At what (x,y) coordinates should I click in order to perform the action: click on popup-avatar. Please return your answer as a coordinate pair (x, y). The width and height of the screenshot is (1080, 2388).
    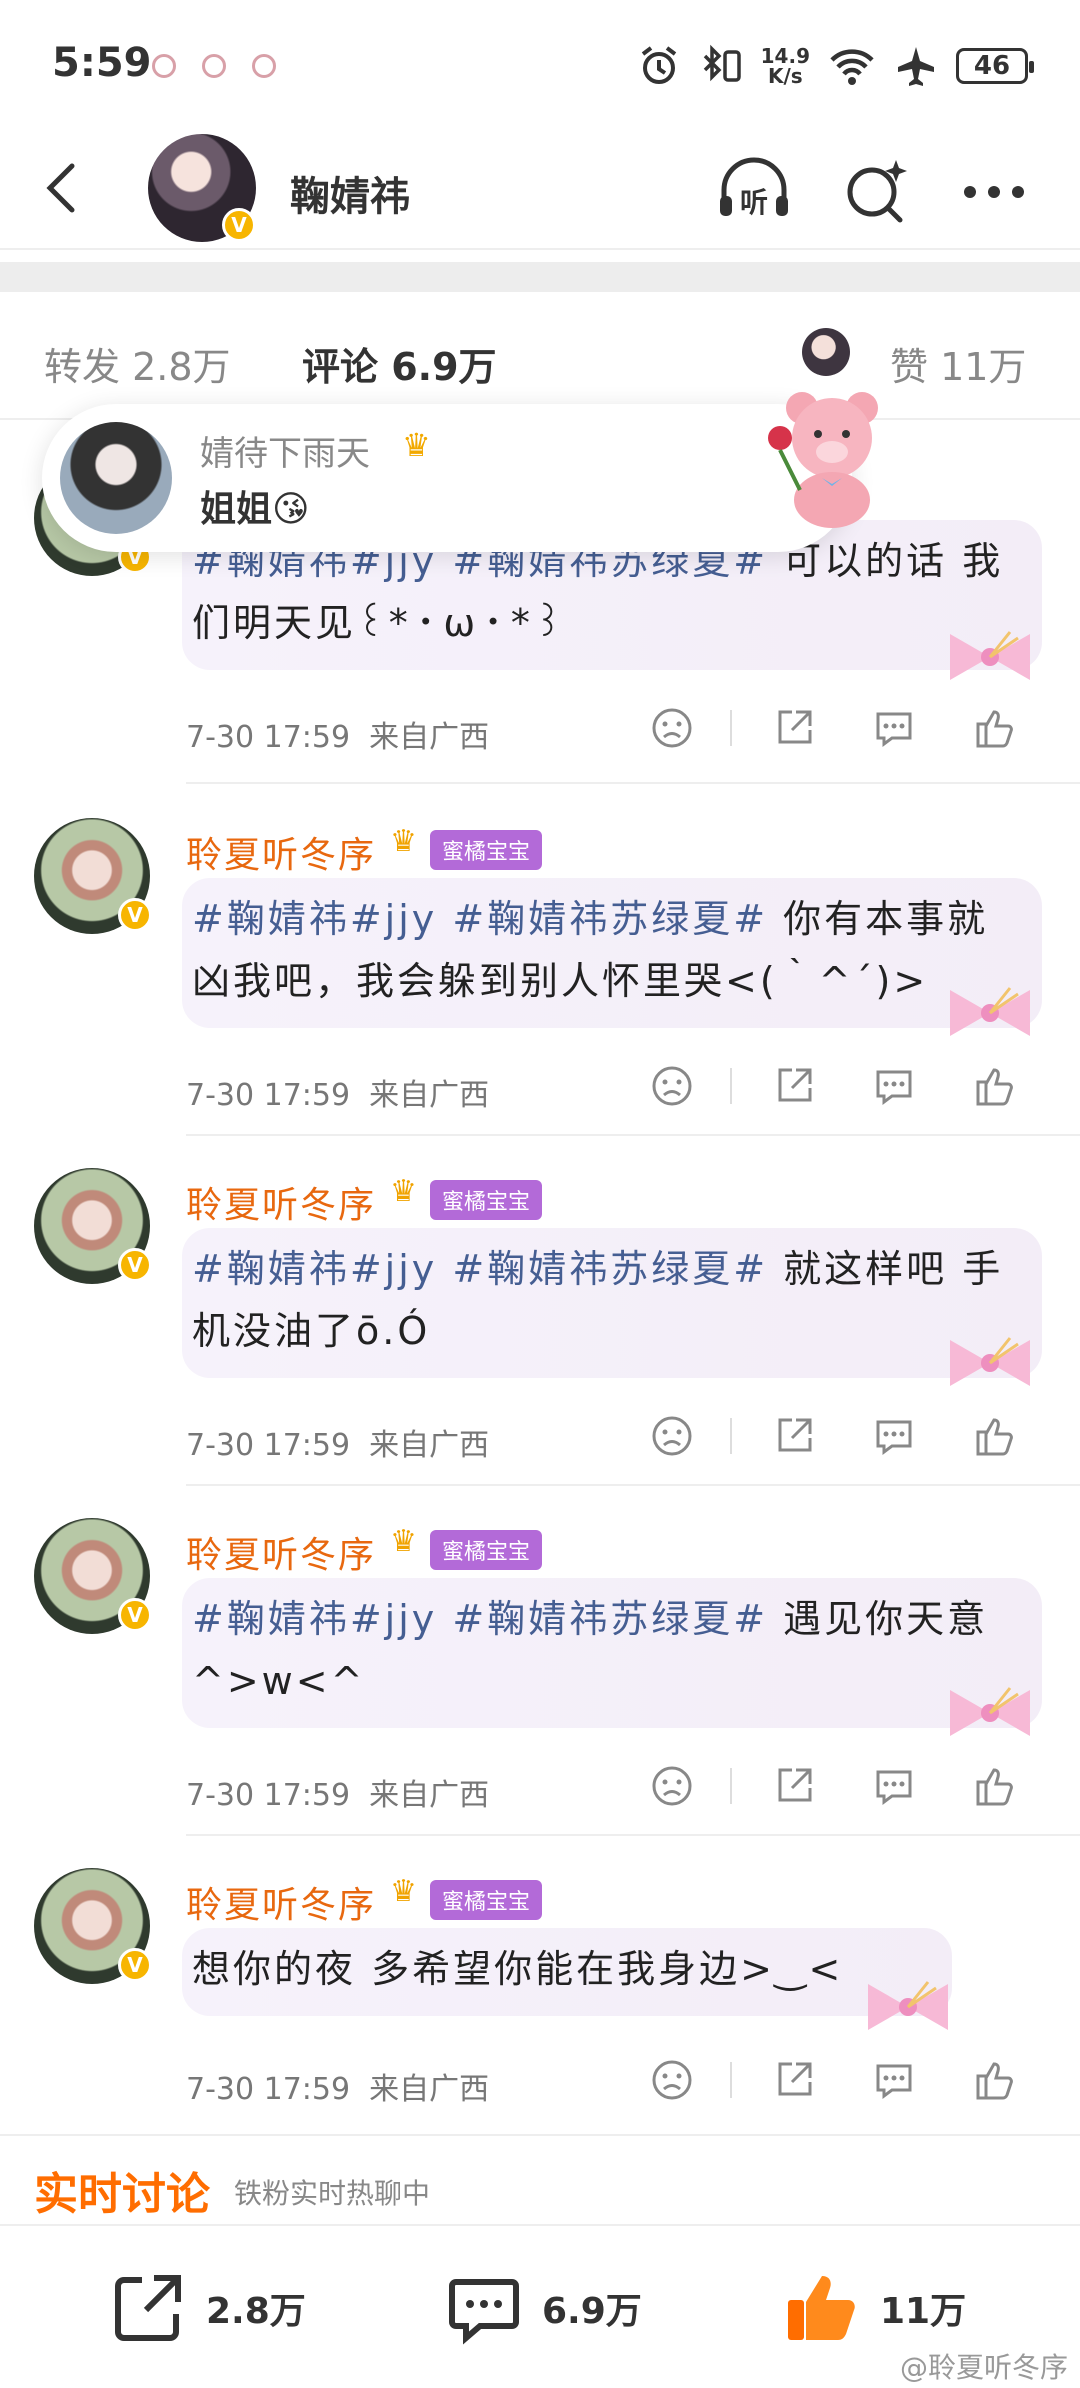
    Looking at the image, I should click on (116, 478).